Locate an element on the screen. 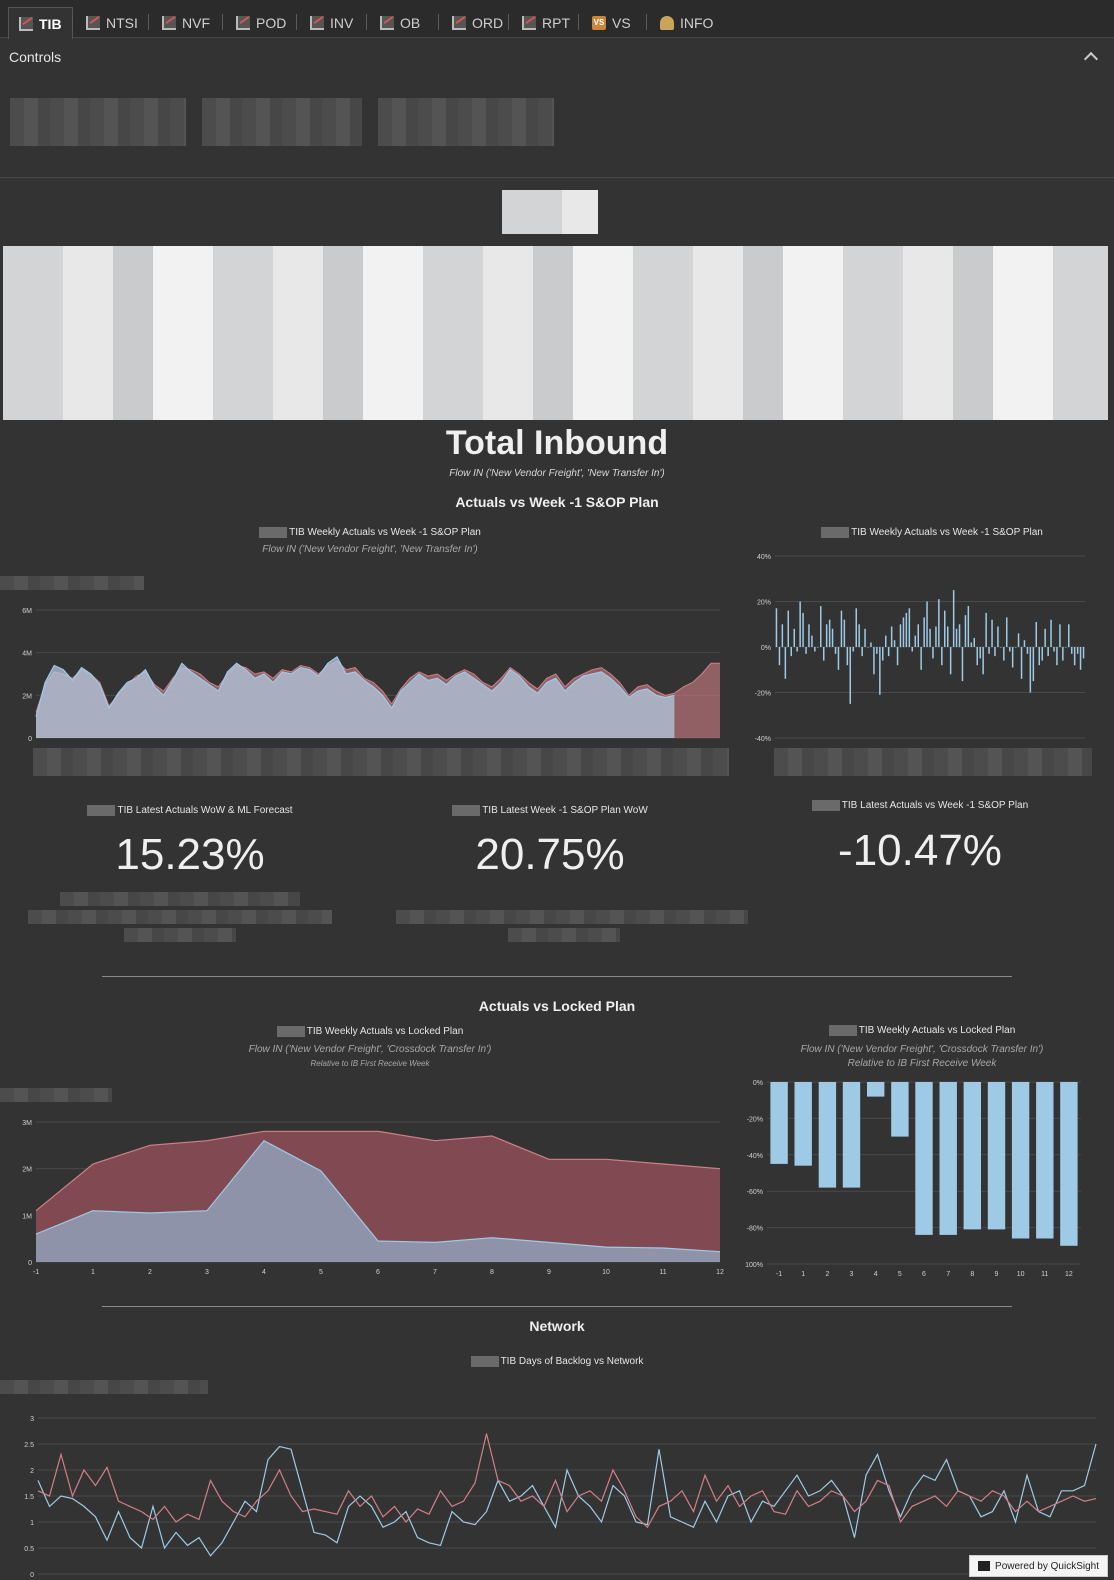  powered-by-badge: Powered by QuickSight is located at coordinates (1038, 1566).